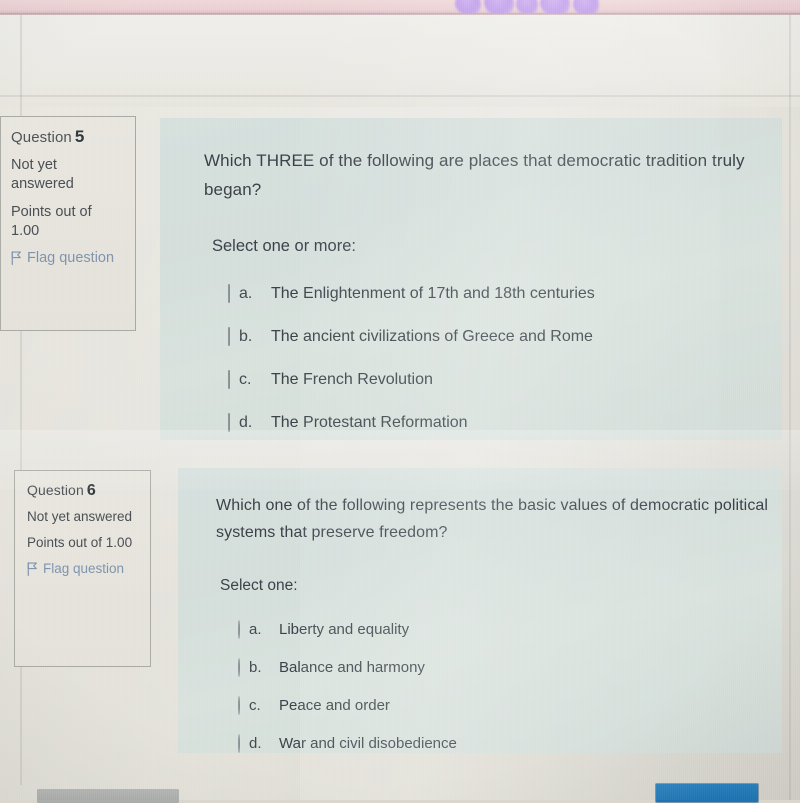 Image resolution: width=800 pixels, height=803 pixels. What do you see at coordinates (255, 667) in the screenshot?
I see `option-letter-6-b: b.` at bounding box center [255, 667].